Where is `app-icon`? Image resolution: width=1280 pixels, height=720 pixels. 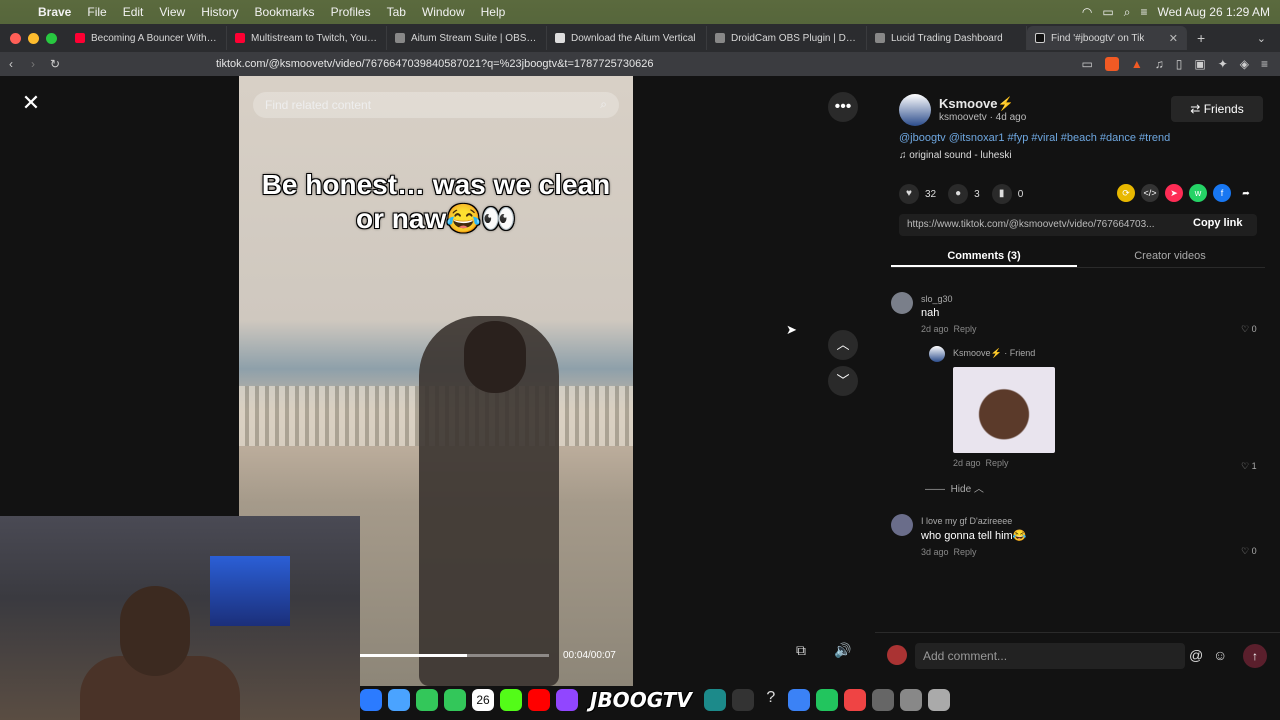
app-icon is located at coordinates (714, 700).